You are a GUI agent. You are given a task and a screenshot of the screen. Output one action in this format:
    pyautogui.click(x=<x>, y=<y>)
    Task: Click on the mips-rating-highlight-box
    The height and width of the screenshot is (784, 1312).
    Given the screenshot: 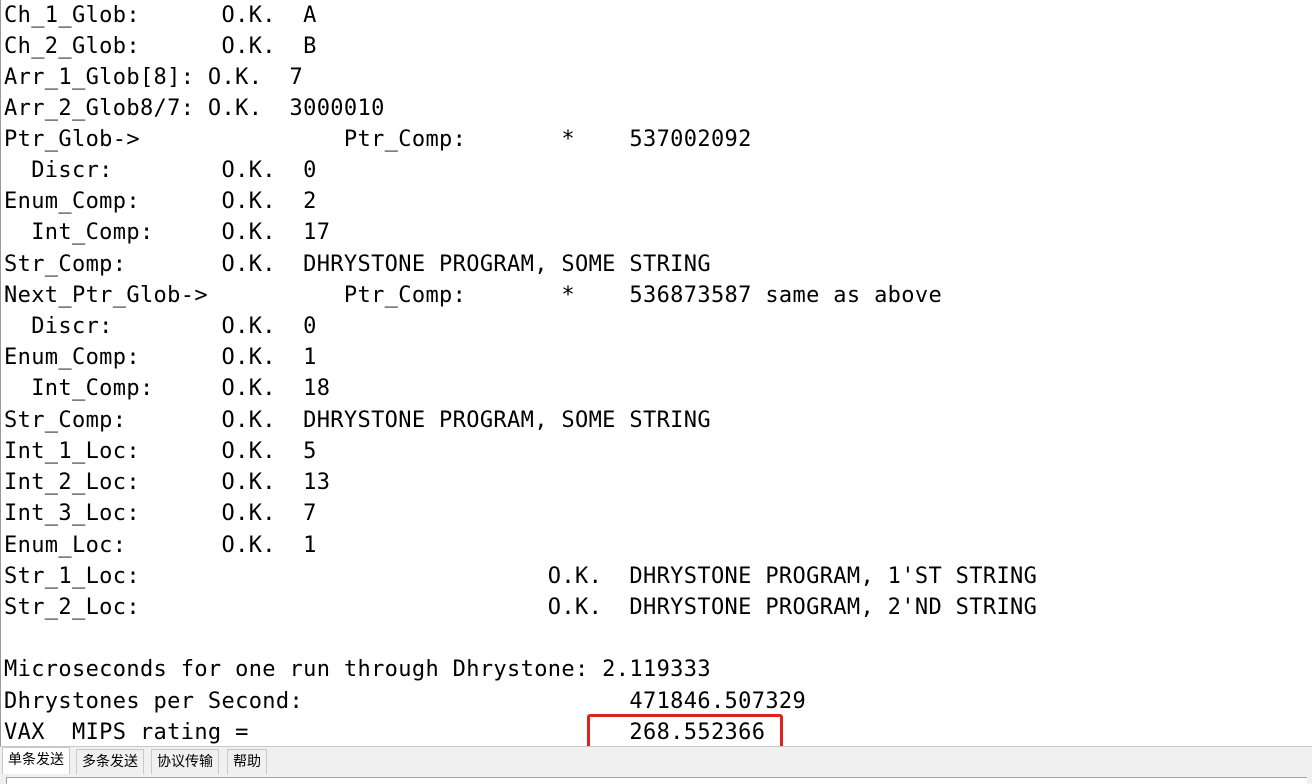 What is the action you would take?
    pyautogui.click(x=685, y=731)
    